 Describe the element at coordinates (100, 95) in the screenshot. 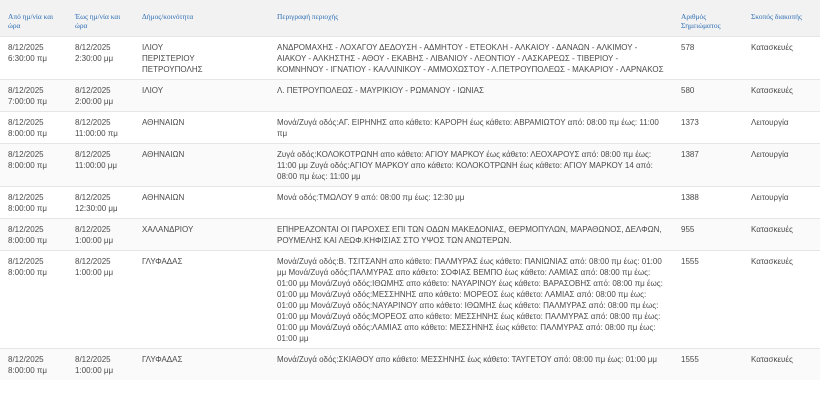

I see `cell-to: 8/12/2025 2:00:00 μμ` at that location.